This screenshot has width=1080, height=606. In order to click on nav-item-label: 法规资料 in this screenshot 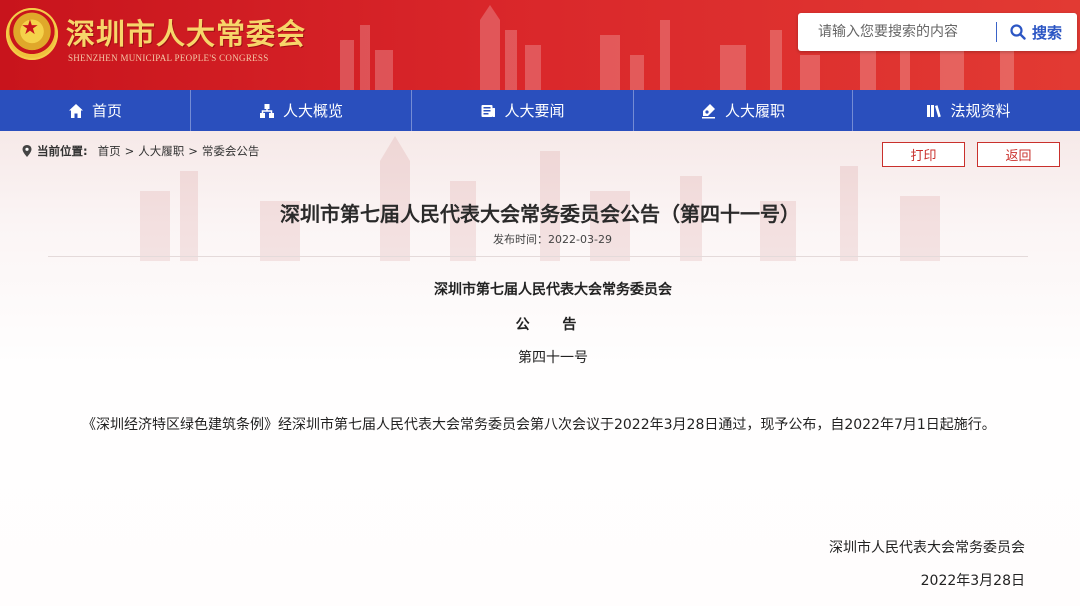, I will do `click(980, 111)`.